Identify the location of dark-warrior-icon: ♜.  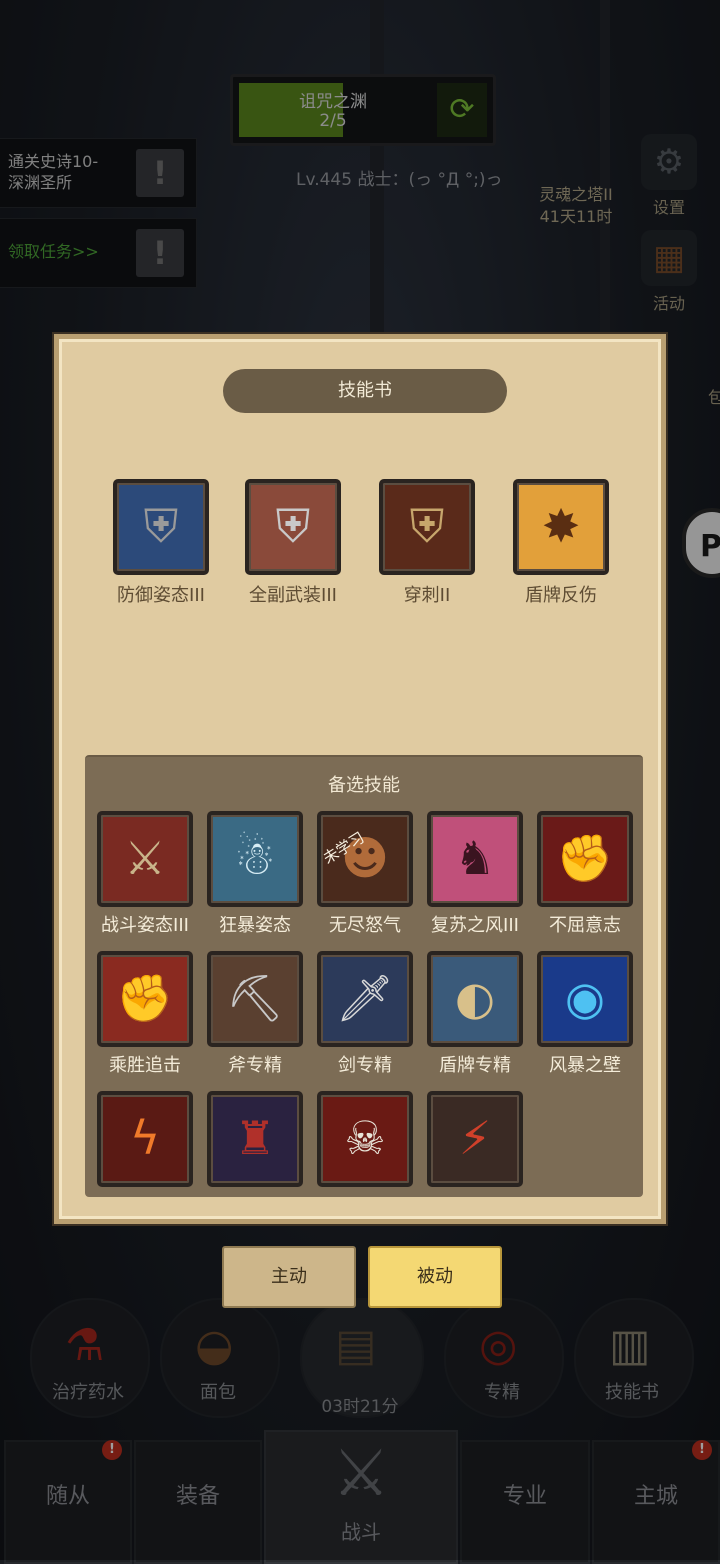
(255, 1139).